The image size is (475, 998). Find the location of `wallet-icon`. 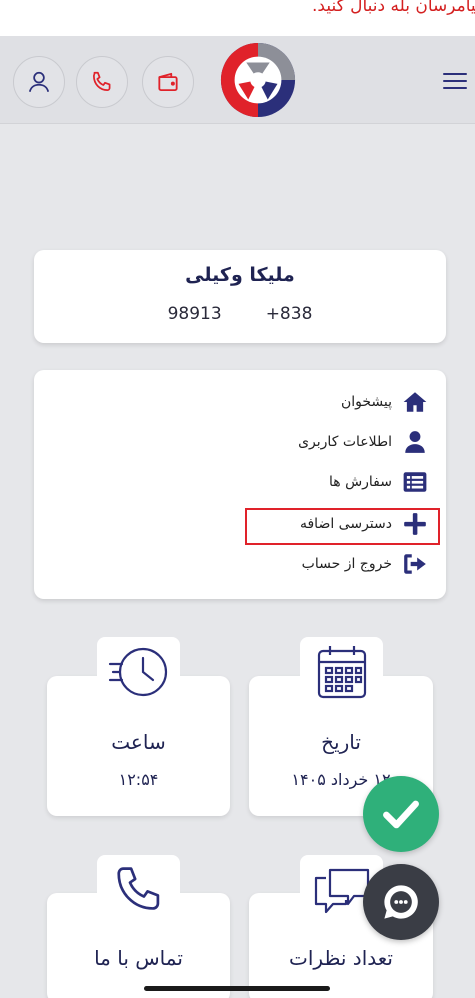

wallet-icon is located at coordinates (168, 82).